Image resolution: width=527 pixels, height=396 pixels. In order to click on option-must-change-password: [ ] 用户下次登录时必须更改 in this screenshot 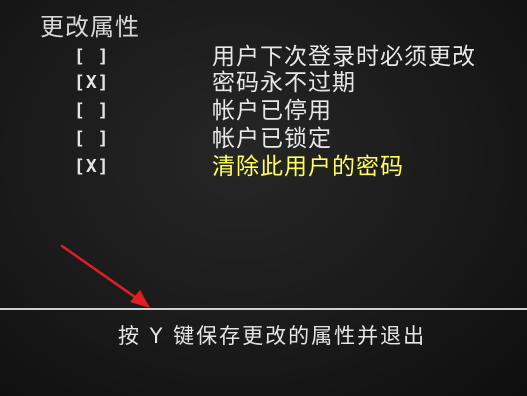, I will do `click(300, 57)`.